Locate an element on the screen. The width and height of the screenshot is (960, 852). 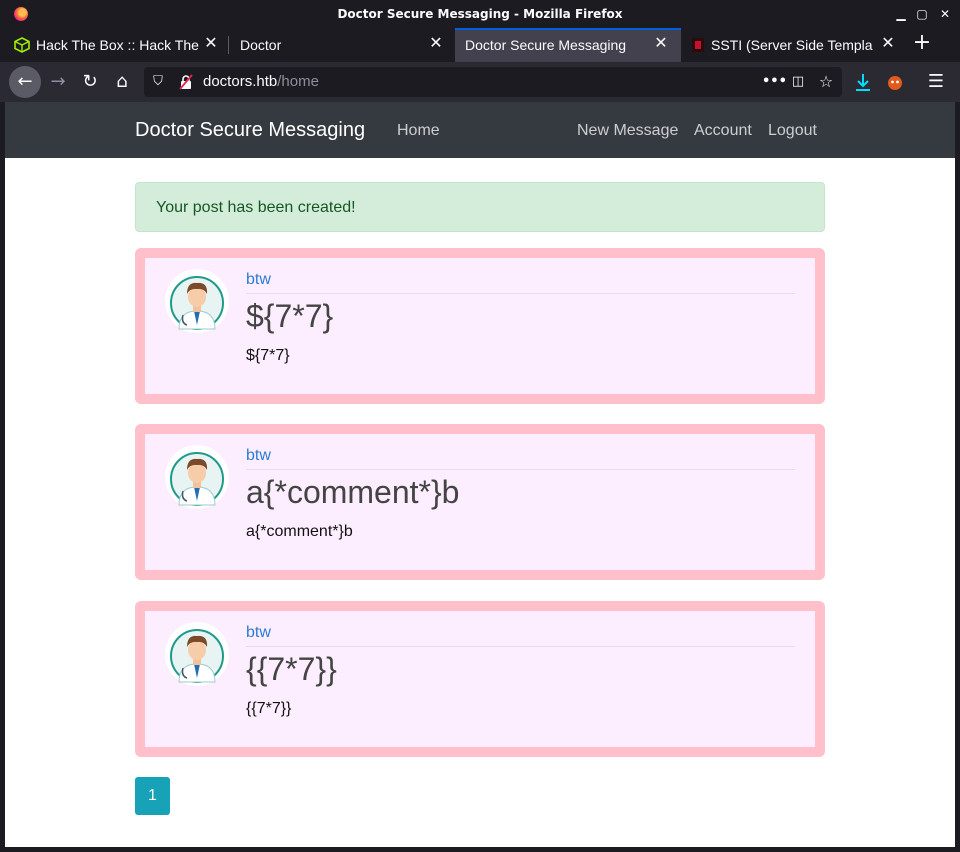
url-text: doctors.htb/home is located at coordinates (261, 81).